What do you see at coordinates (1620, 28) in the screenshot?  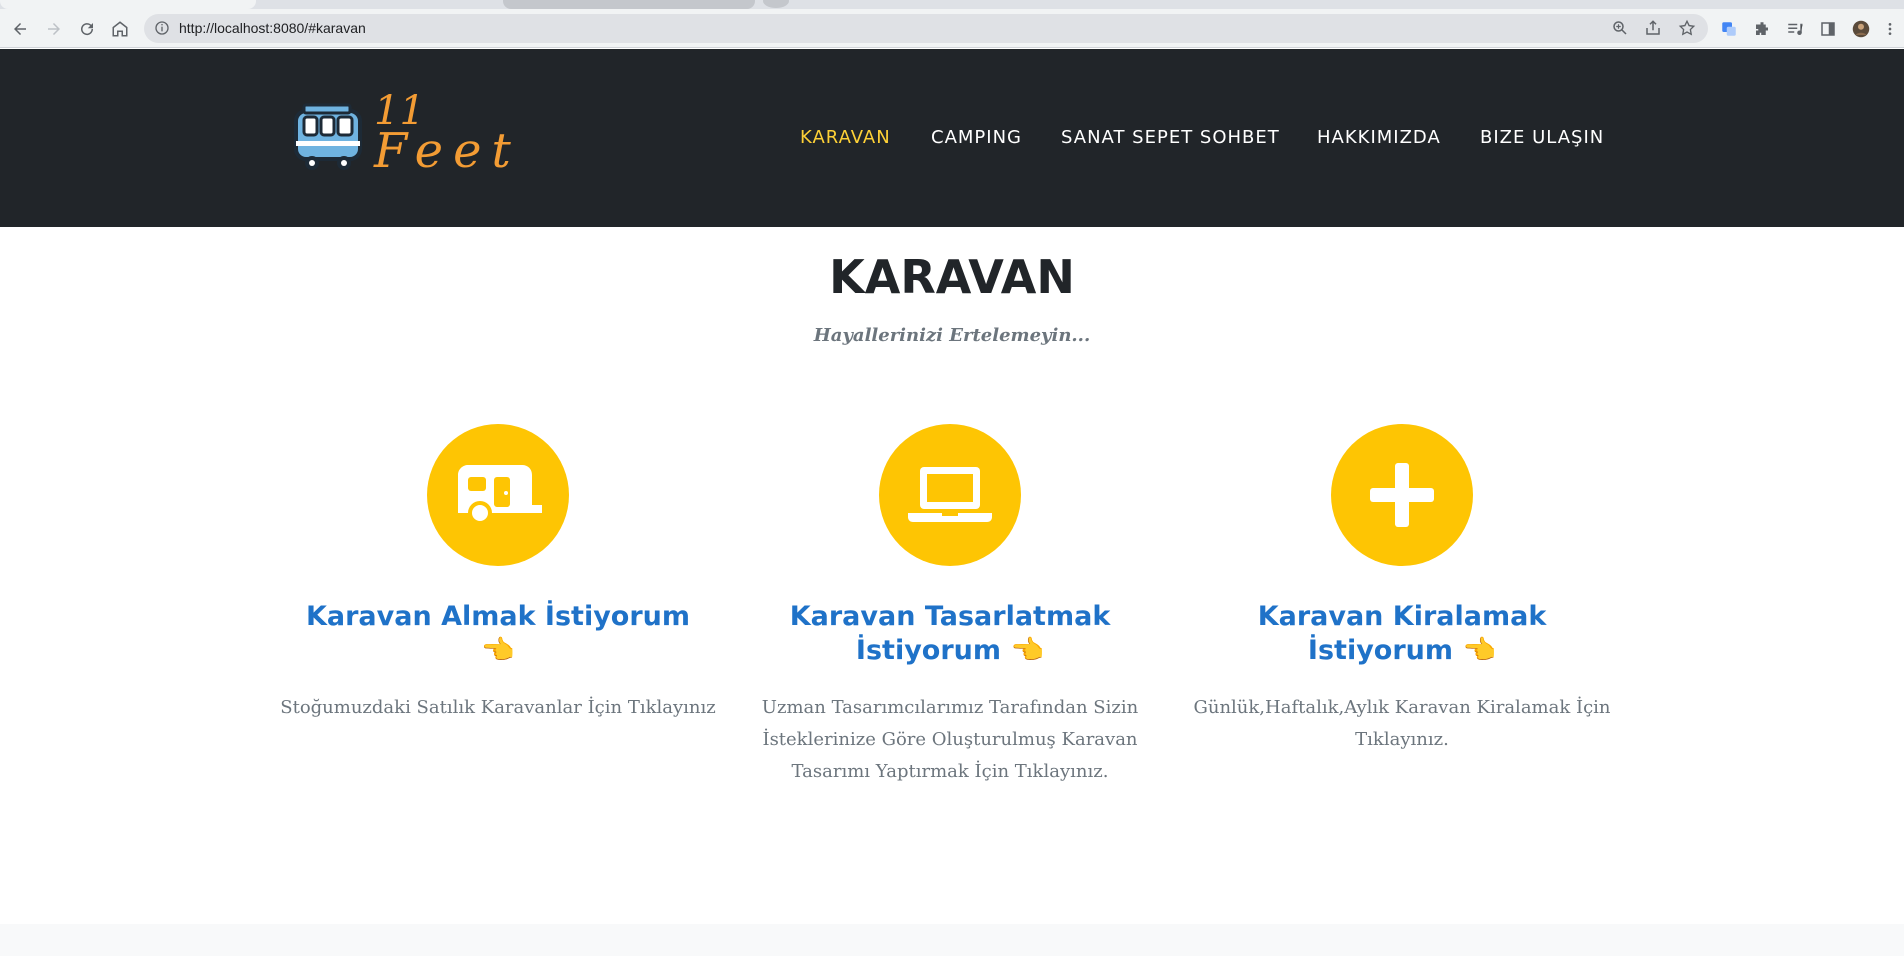 I see `zoom-icon` at bounding box center [1620, 28].